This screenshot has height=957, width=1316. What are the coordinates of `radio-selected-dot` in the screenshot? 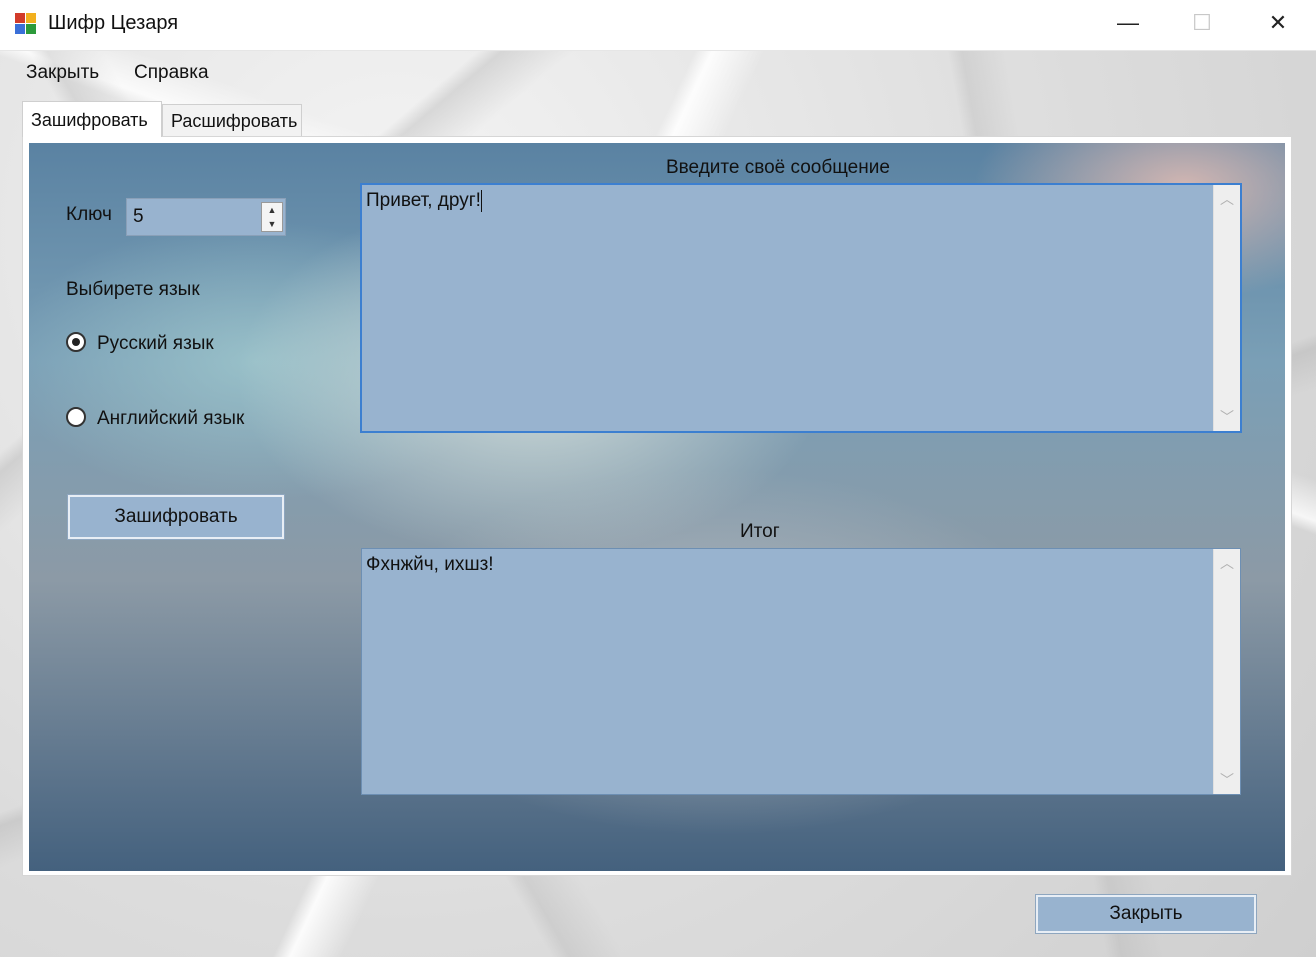 It's located at (76, 342).